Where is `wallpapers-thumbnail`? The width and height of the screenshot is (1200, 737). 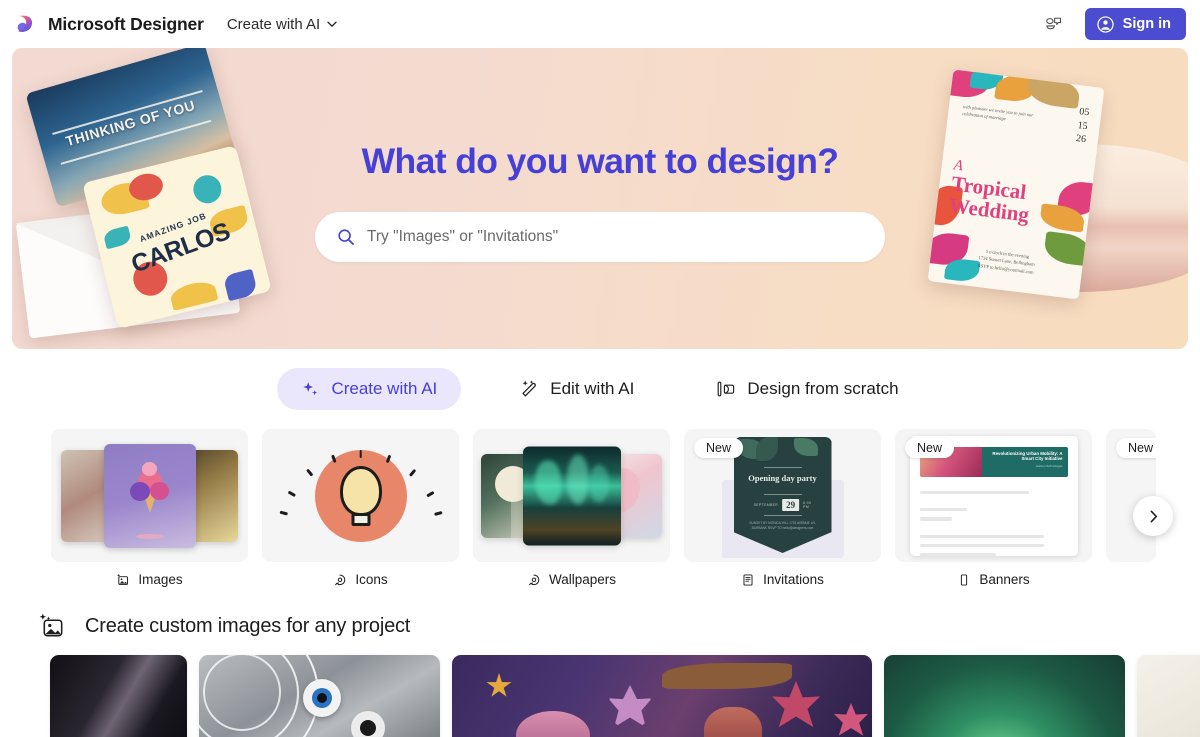
wallpapers-thumbnail is located at coordinates (571, 495).